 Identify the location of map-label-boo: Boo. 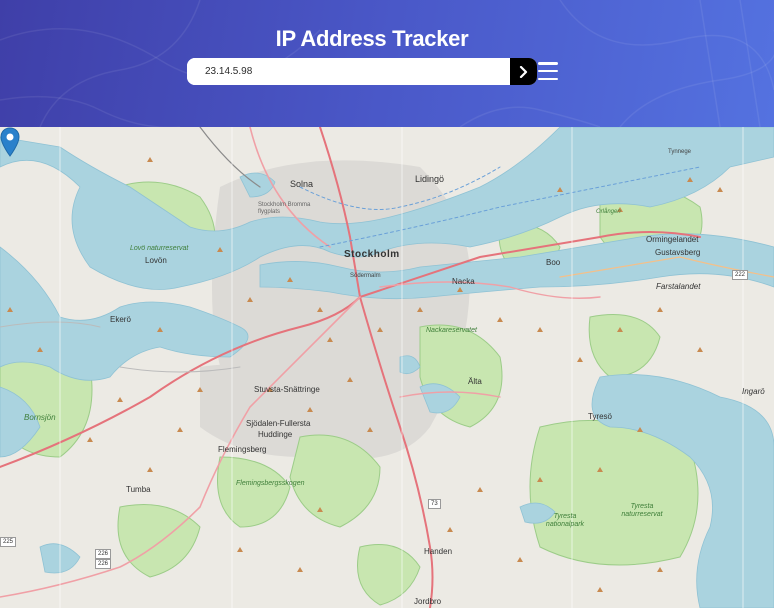
(553, 262).